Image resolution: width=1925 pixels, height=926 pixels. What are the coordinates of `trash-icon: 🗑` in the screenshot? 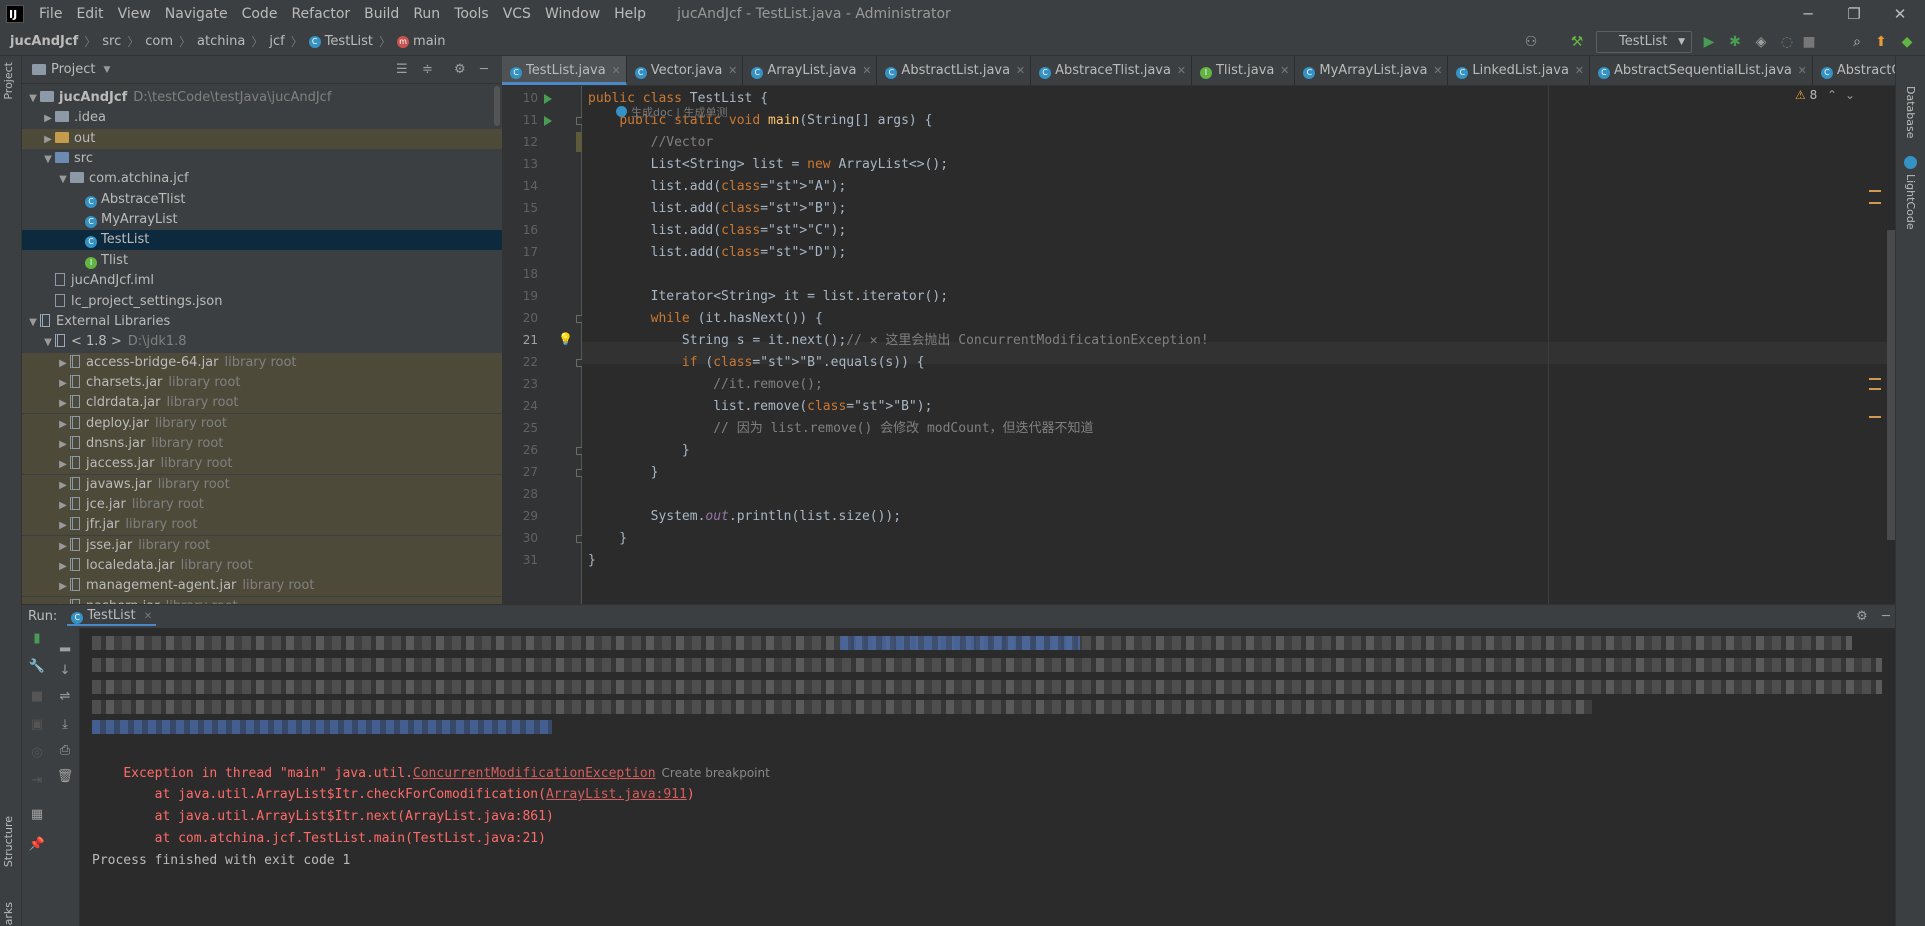 It's located at (65, 777).